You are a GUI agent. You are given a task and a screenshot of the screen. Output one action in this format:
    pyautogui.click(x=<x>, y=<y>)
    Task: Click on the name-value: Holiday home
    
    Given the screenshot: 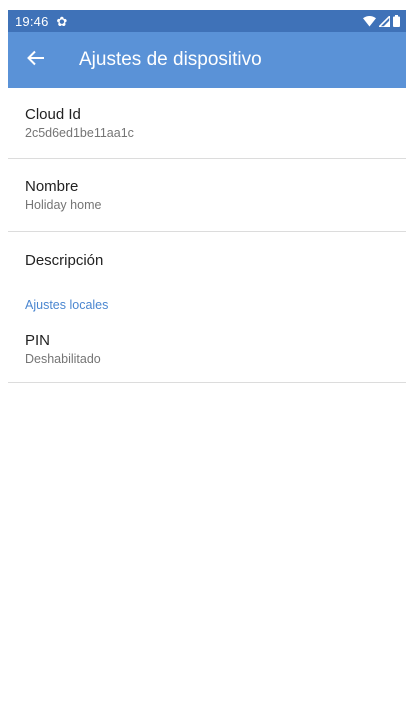 What is the action you would take?
    pyautogui.click(x=63, y=205)
    